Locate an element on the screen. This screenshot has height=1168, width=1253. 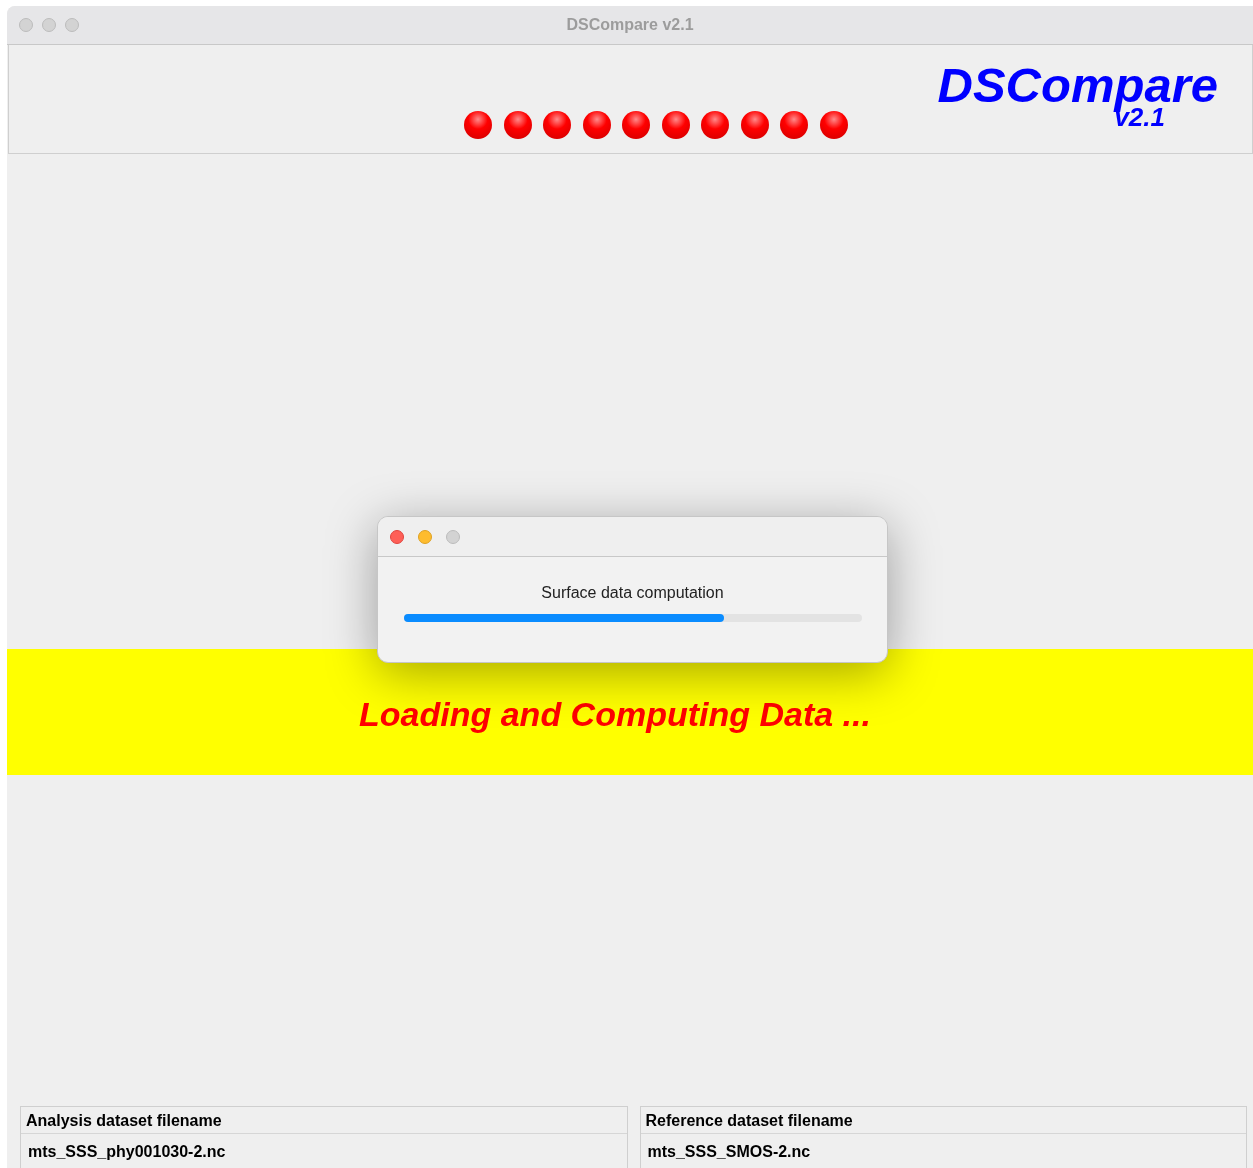
zoom-icon is located at coordinates (453, 536).